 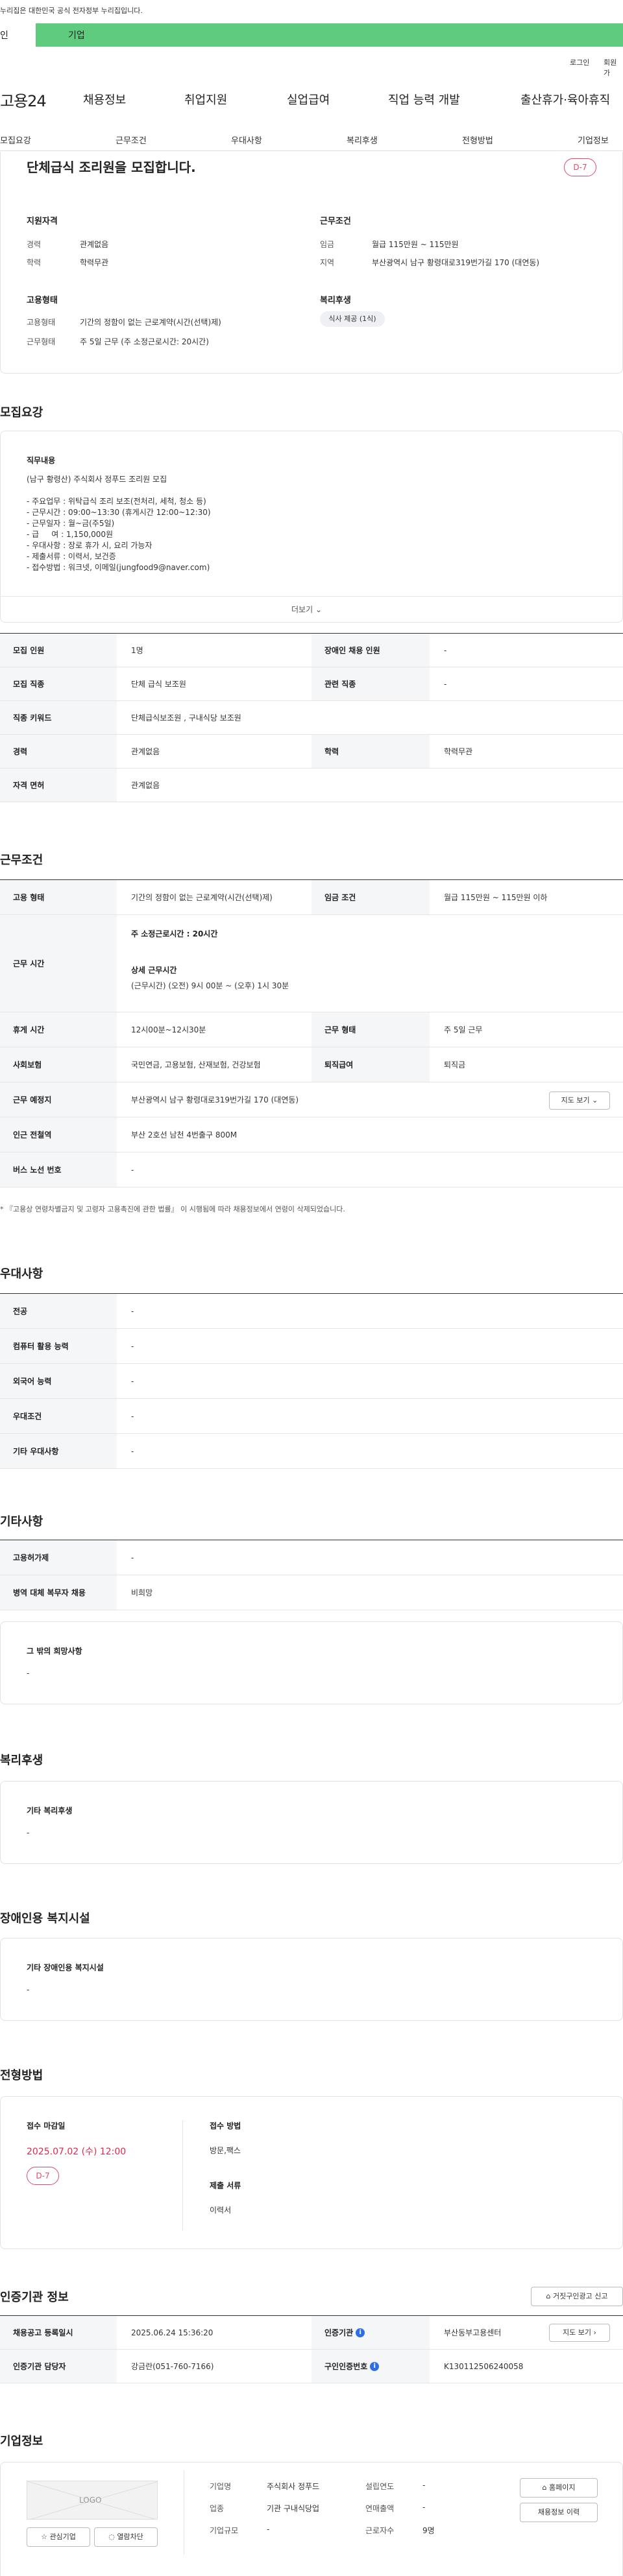 What do you see at coordinates (594, 2332) in the screenshot?
I see `chevron-right-icon: ›` at bounding box center [594, 2332].